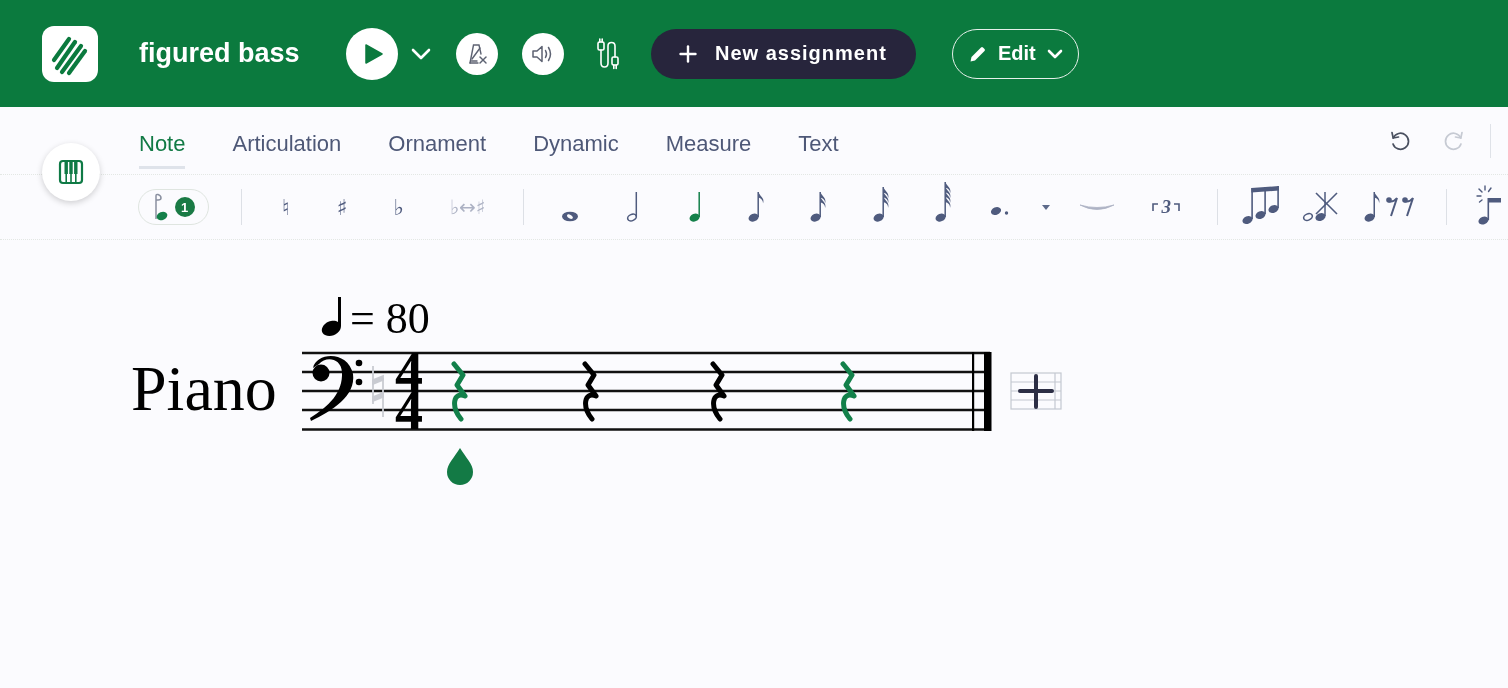 The width and height of the screenshot is (1508, 688). What do you see at coordinates (285, 207) in the screenshot?
I see `accidental-button: ♮` at bounding box center [285, 207].